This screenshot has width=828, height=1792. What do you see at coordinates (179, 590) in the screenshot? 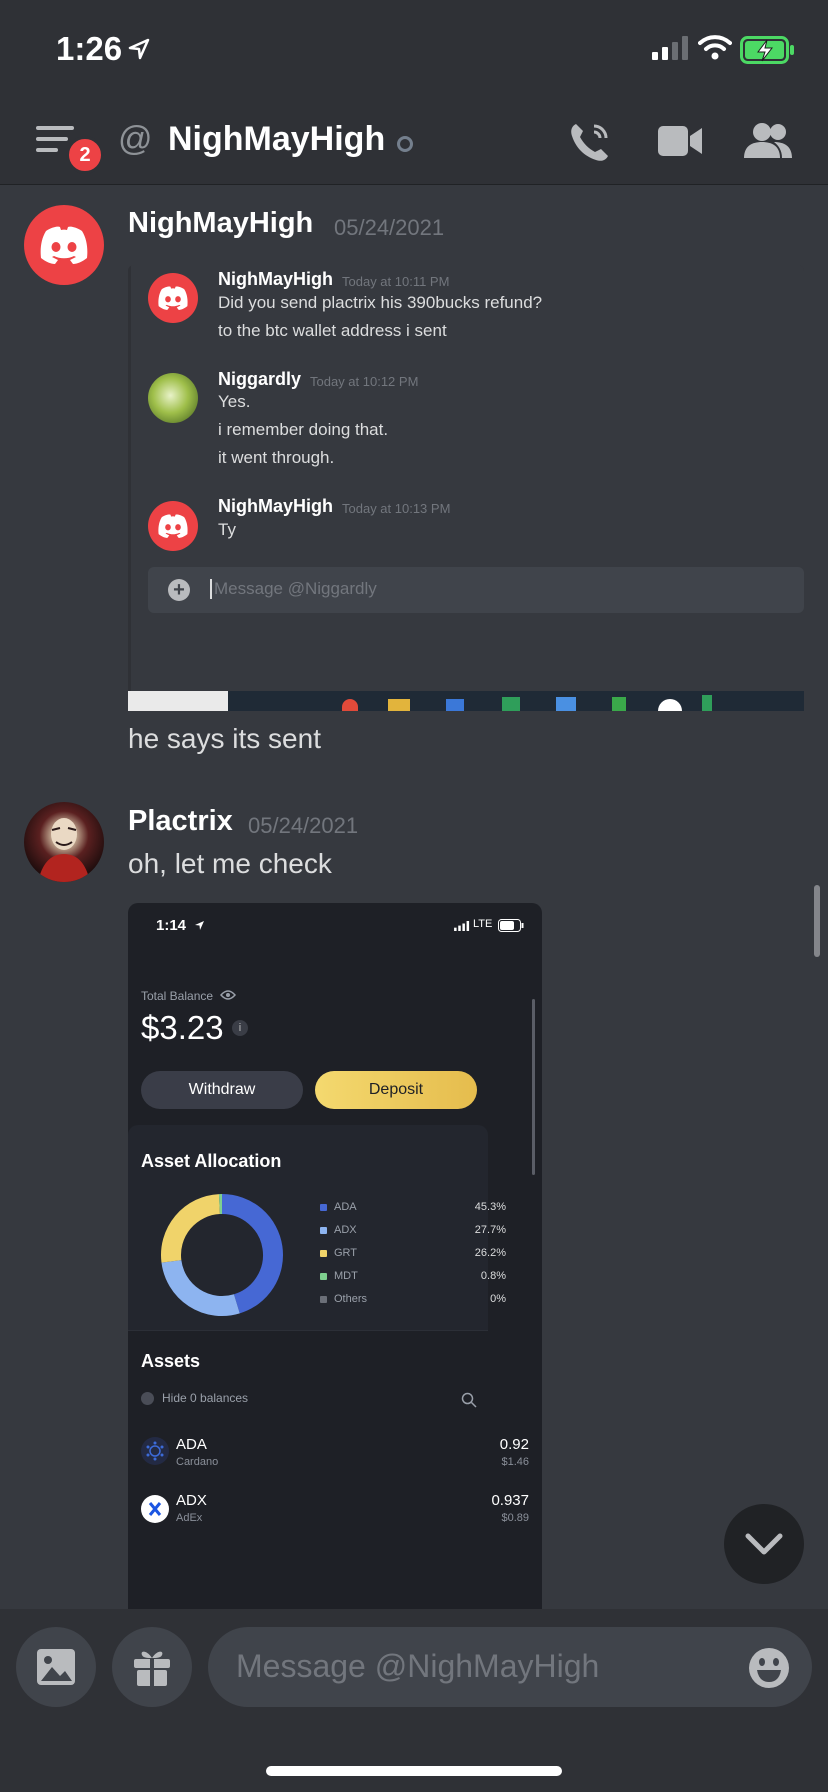
I see `plus-icon: +` at bounding box center [179, 590].